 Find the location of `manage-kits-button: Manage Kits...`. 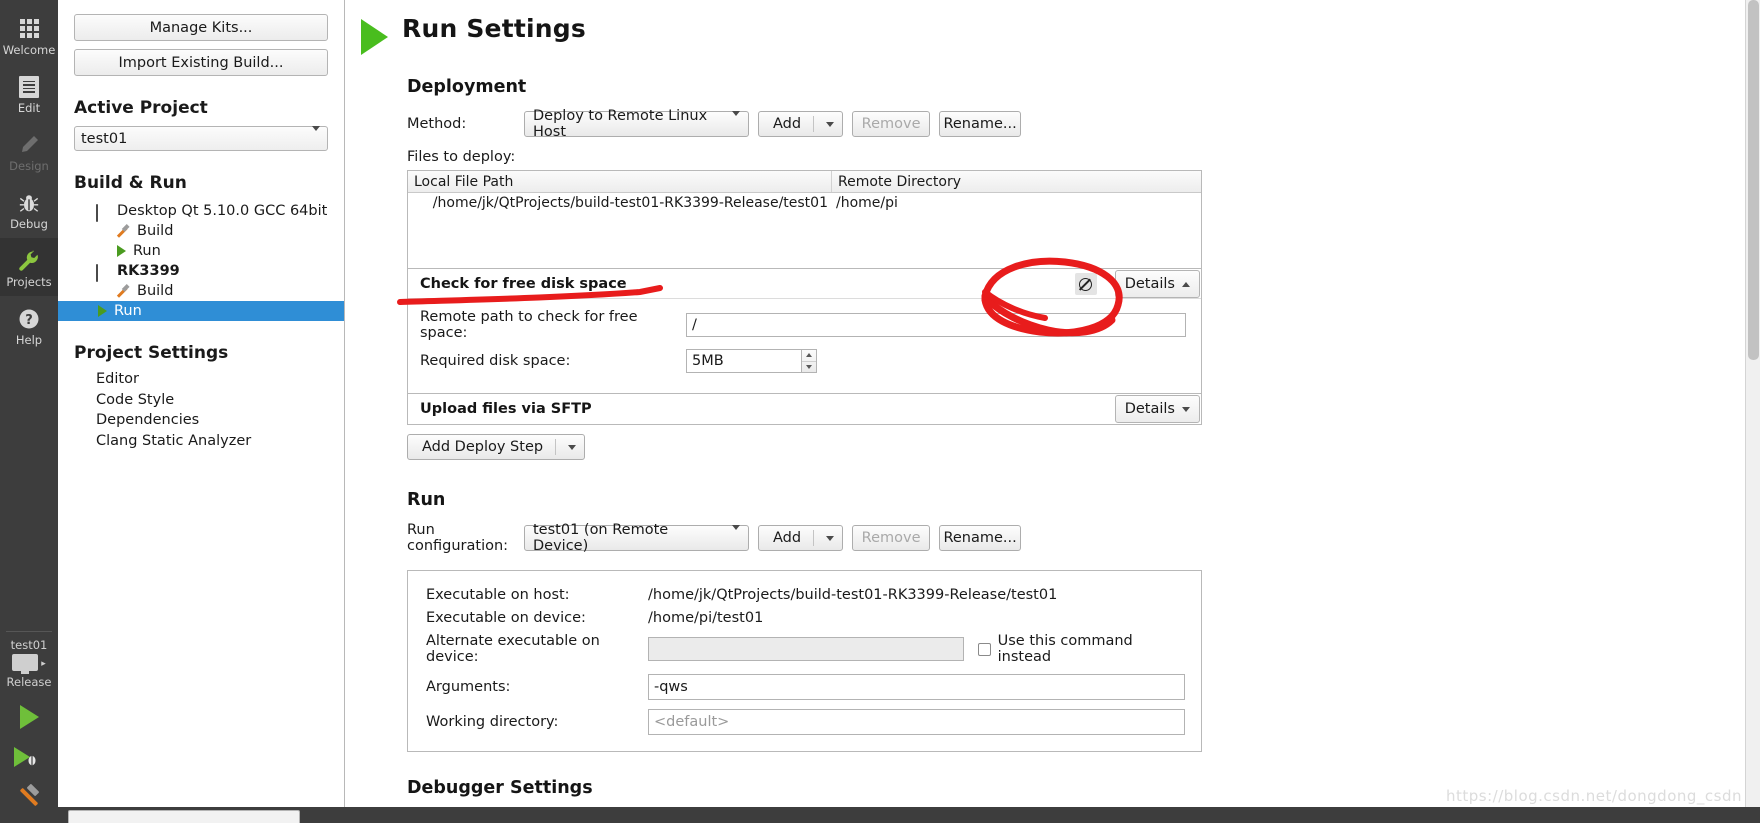

manage-kits-button: Manage Kits... is located at coordinates (201, 27).